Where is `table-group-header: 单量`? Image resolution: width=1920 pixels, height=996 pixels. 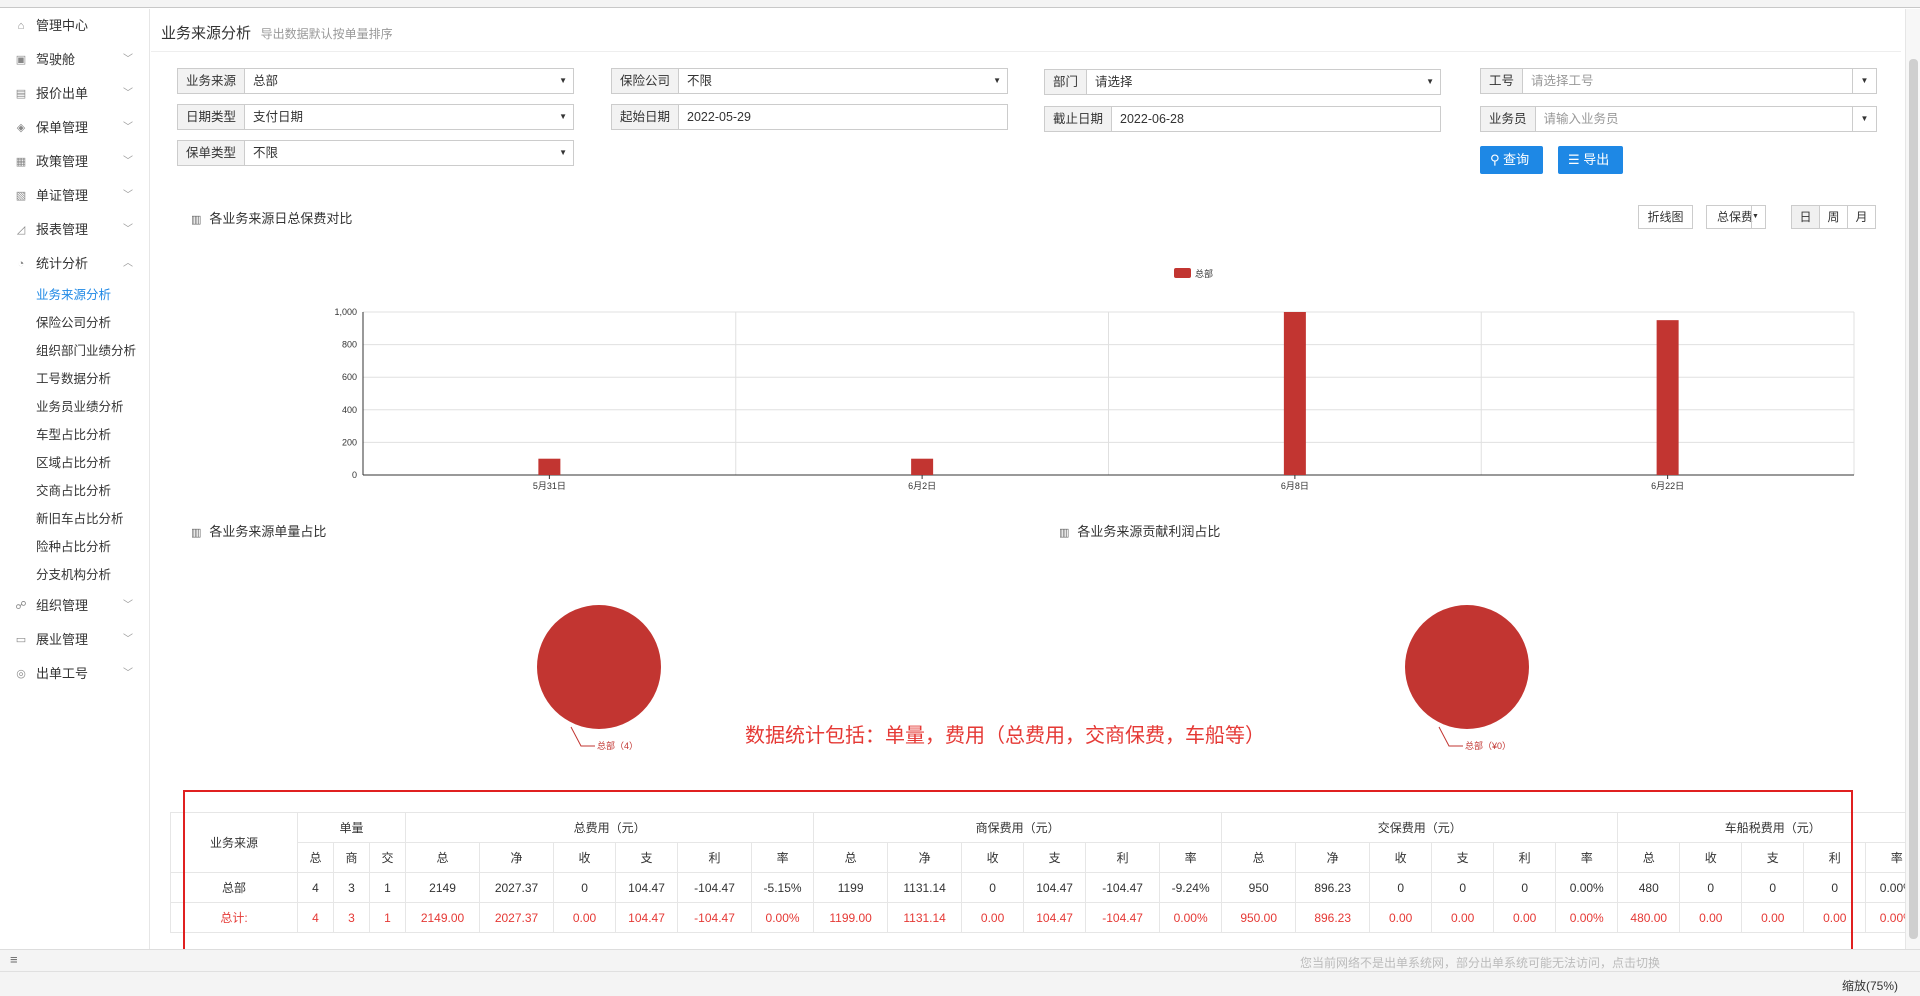
table-group-header: 单量 is located at coordinates (351, 827).